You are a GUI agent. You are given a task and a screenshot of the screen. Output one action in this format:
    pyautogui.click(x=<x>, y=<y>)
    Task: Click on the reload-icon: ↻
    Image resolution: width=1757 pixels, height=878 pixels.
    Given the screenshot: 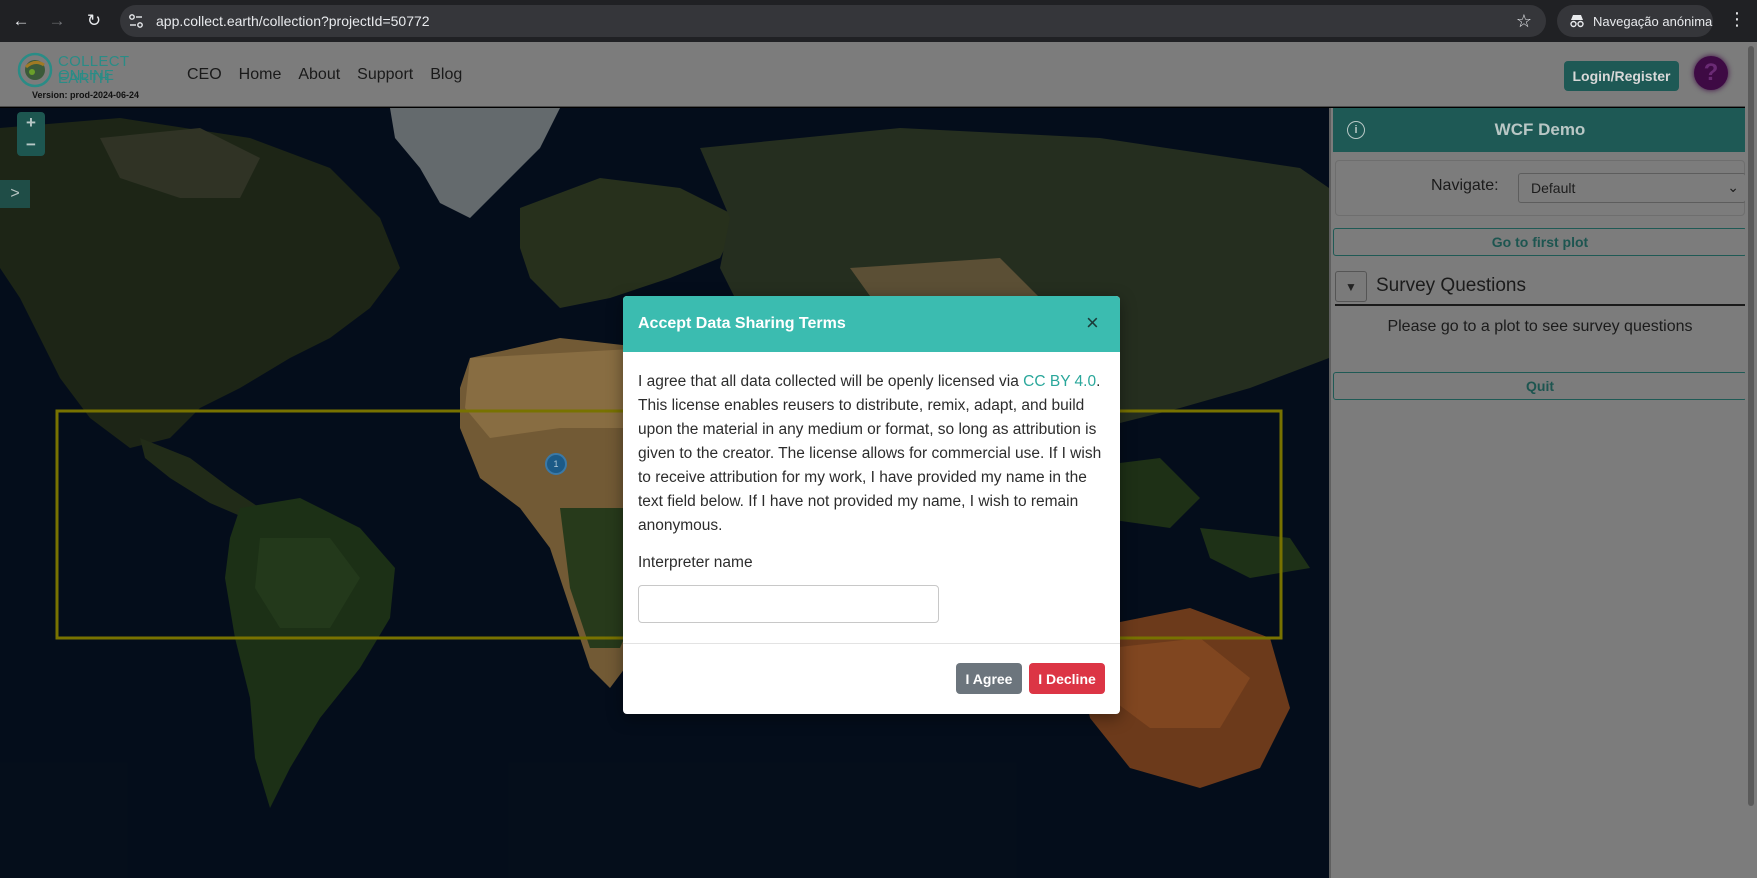 What is the action you would take?
    pyautogui.click(x=94, y=21)
    